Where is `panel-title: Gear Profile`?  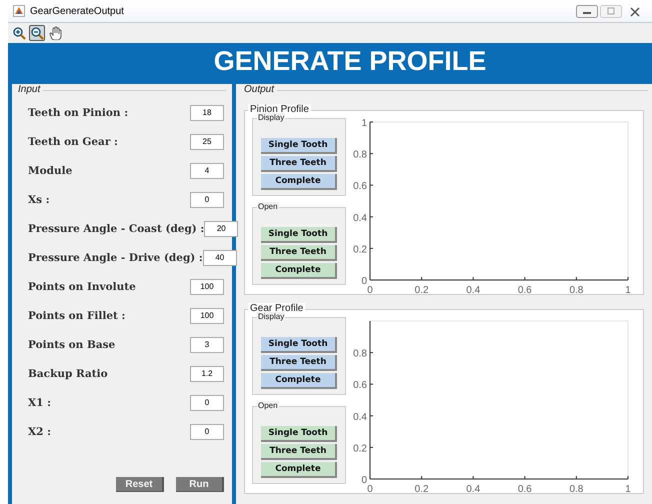 panel-title: Gear Profile is located at coordinates (277, 308).